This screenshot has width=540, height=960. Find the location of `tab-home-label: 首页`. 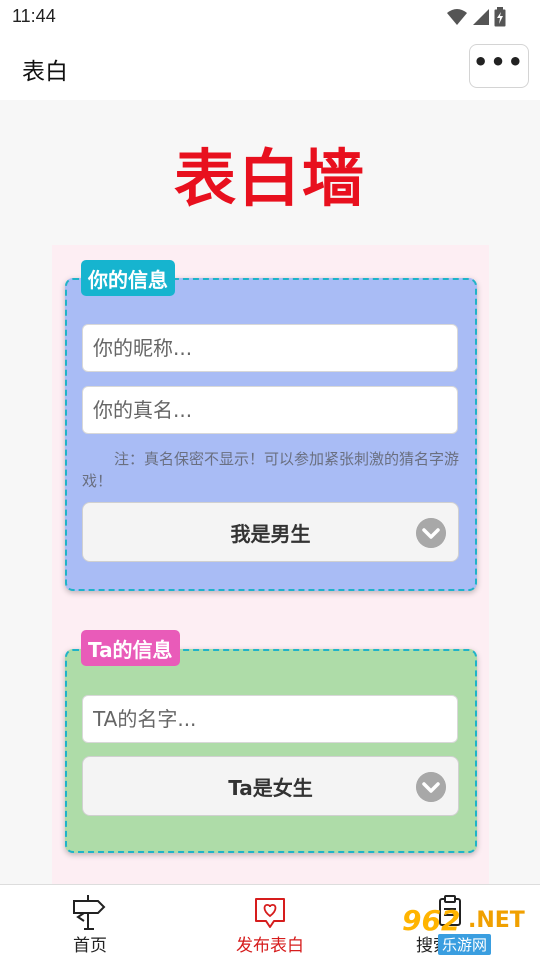

tab-home-label: 首页 is located at coordinates (90, 946).